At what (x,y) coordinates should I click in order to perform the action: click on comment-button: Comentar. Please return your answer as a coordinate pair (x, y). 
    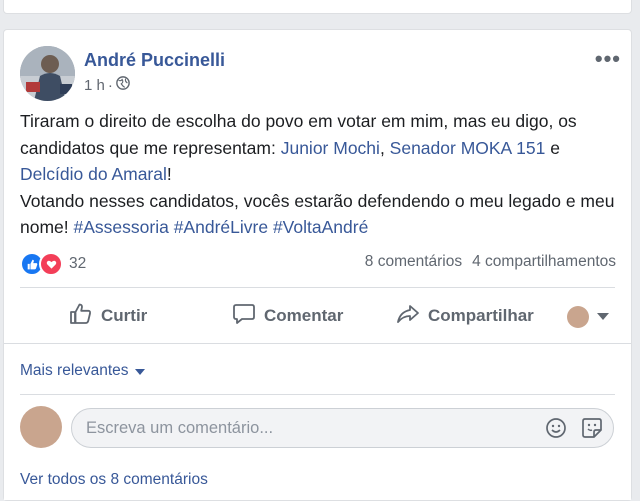
    Looking at the image, I should click on (287, 316).